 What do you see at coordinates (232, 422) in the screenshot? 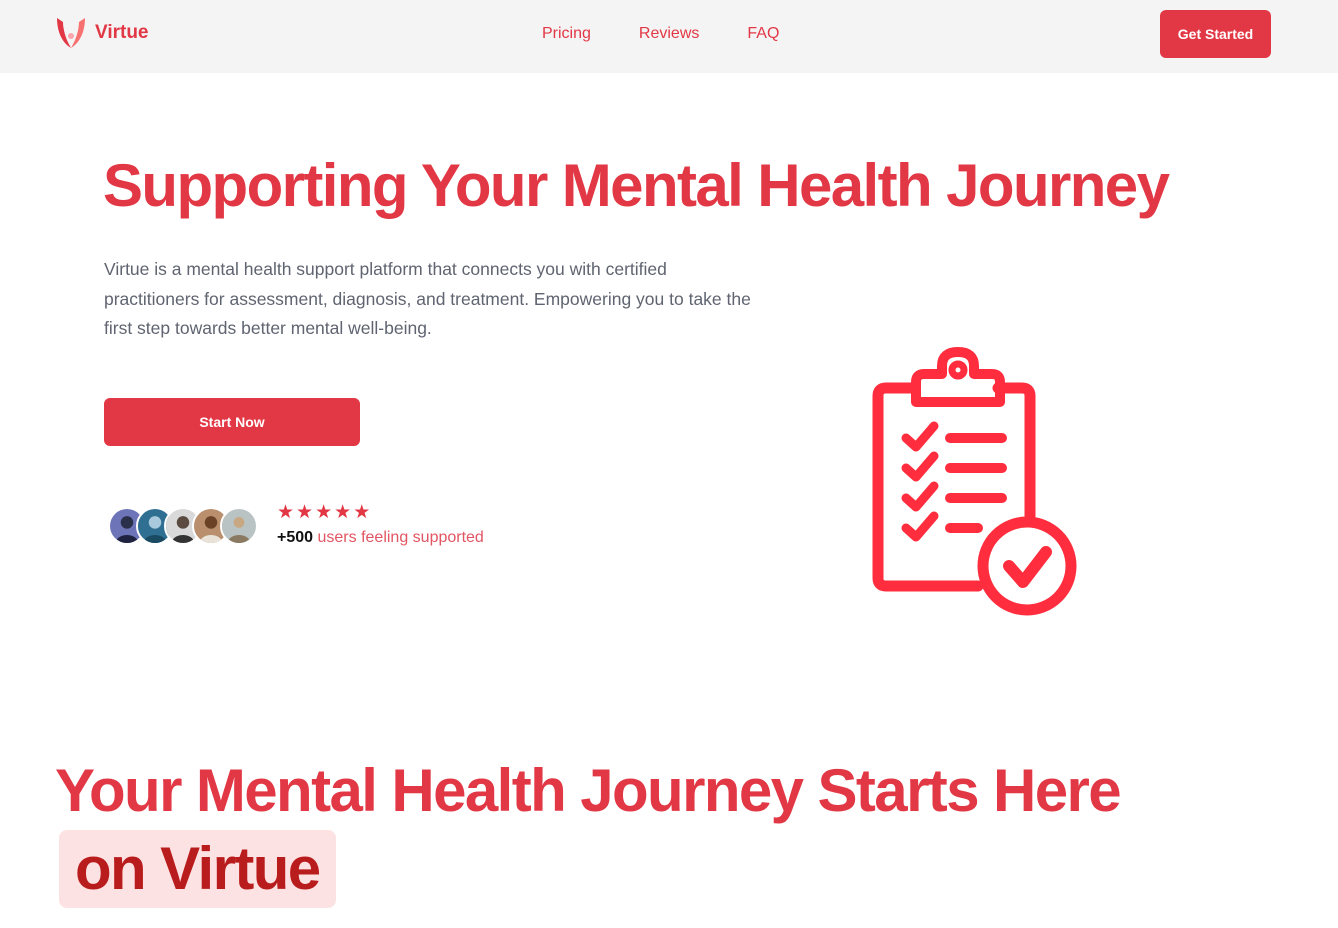
I see `start-now-button: Start Now` at bounding box center [232, 422].